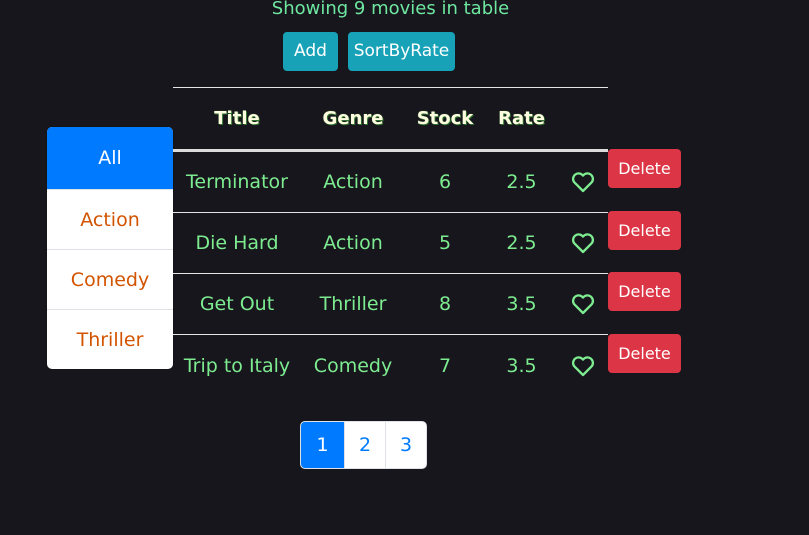 This screenshot has height=535, width=809. Describe the element at coordinates (353, 118) in the screenshot. I see `column-header-genre: Genre` at that location.